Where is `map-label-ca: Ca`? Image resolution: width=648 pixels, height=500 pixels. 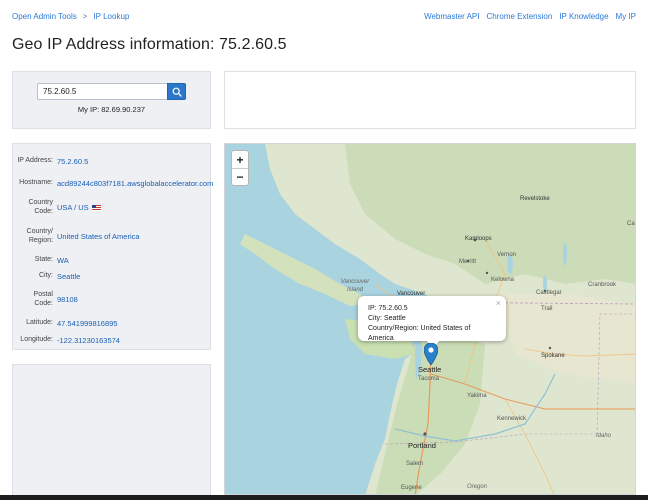 map-label-ca: Ca is located at coordinates (631, 224).